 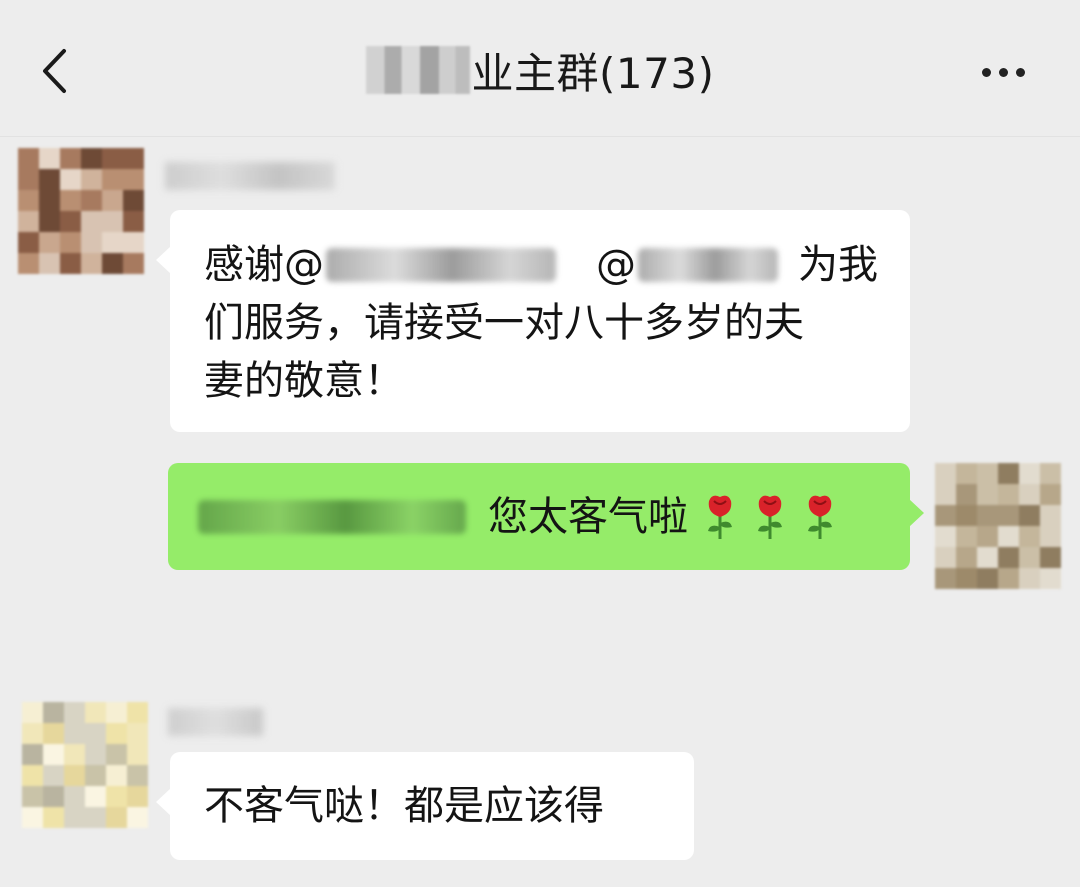 What do you see at coordinates (593, 73) in the screenshot?
I see `chat-title-text: 业主群(173)` at bounding box center [593, 73].